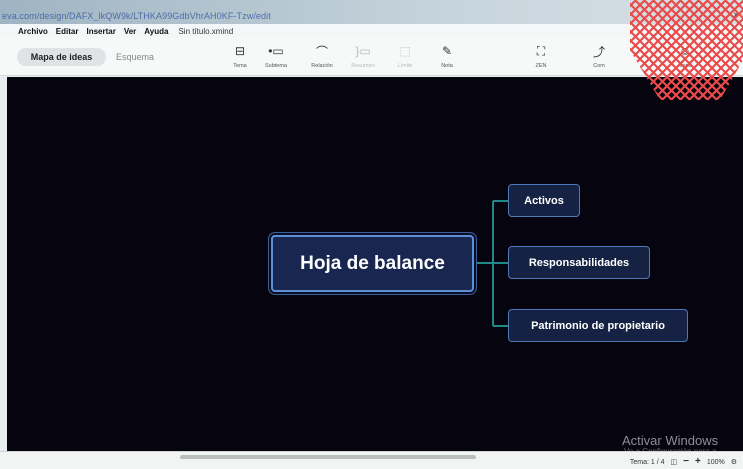 This screenshot has height=469, width=743. I want to click on tool-relation-button: ⌒ Relación, so click(322, 58).